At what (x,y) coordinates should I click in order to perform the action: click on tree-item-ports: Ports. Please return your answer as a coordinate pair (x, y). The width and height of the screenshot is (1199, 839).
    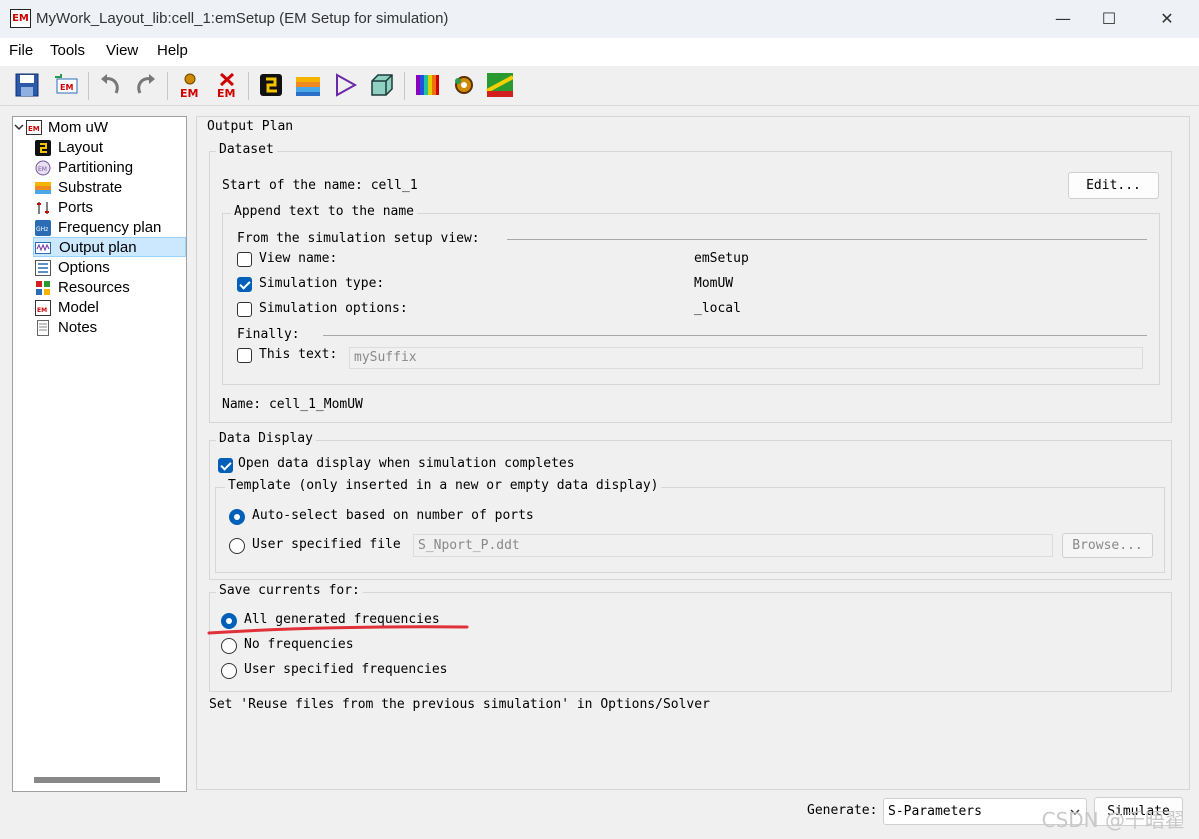
    Looking at the image, I should click on (110, 207).